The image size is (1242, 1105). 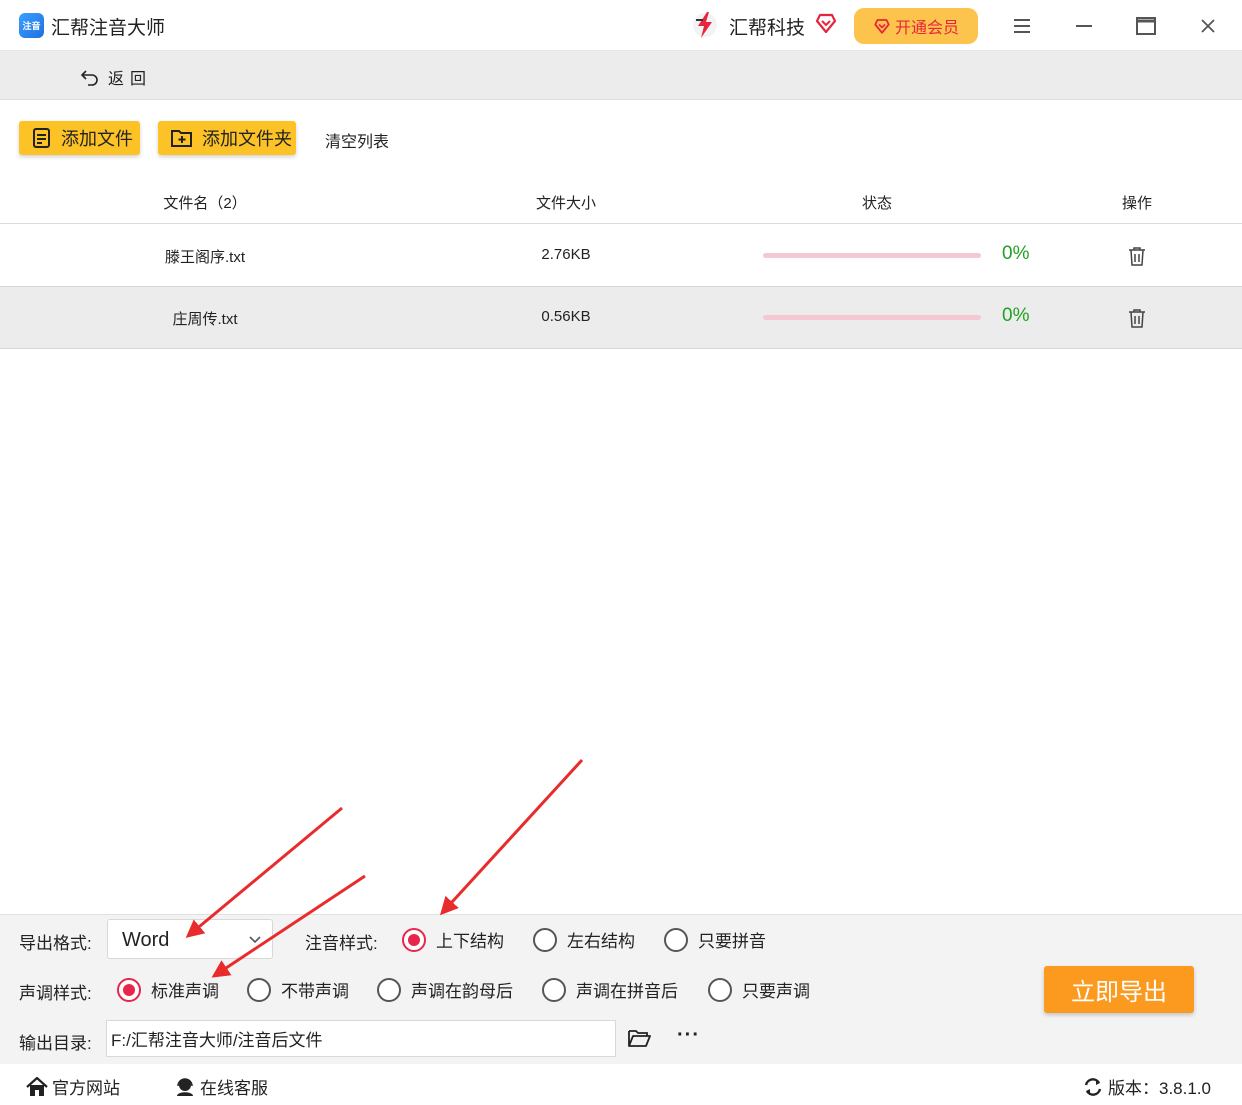 What do you see at coordinates (89, 78) in the screenshot?
I see `back-arrow-icon` at bounding box center [89, 78].